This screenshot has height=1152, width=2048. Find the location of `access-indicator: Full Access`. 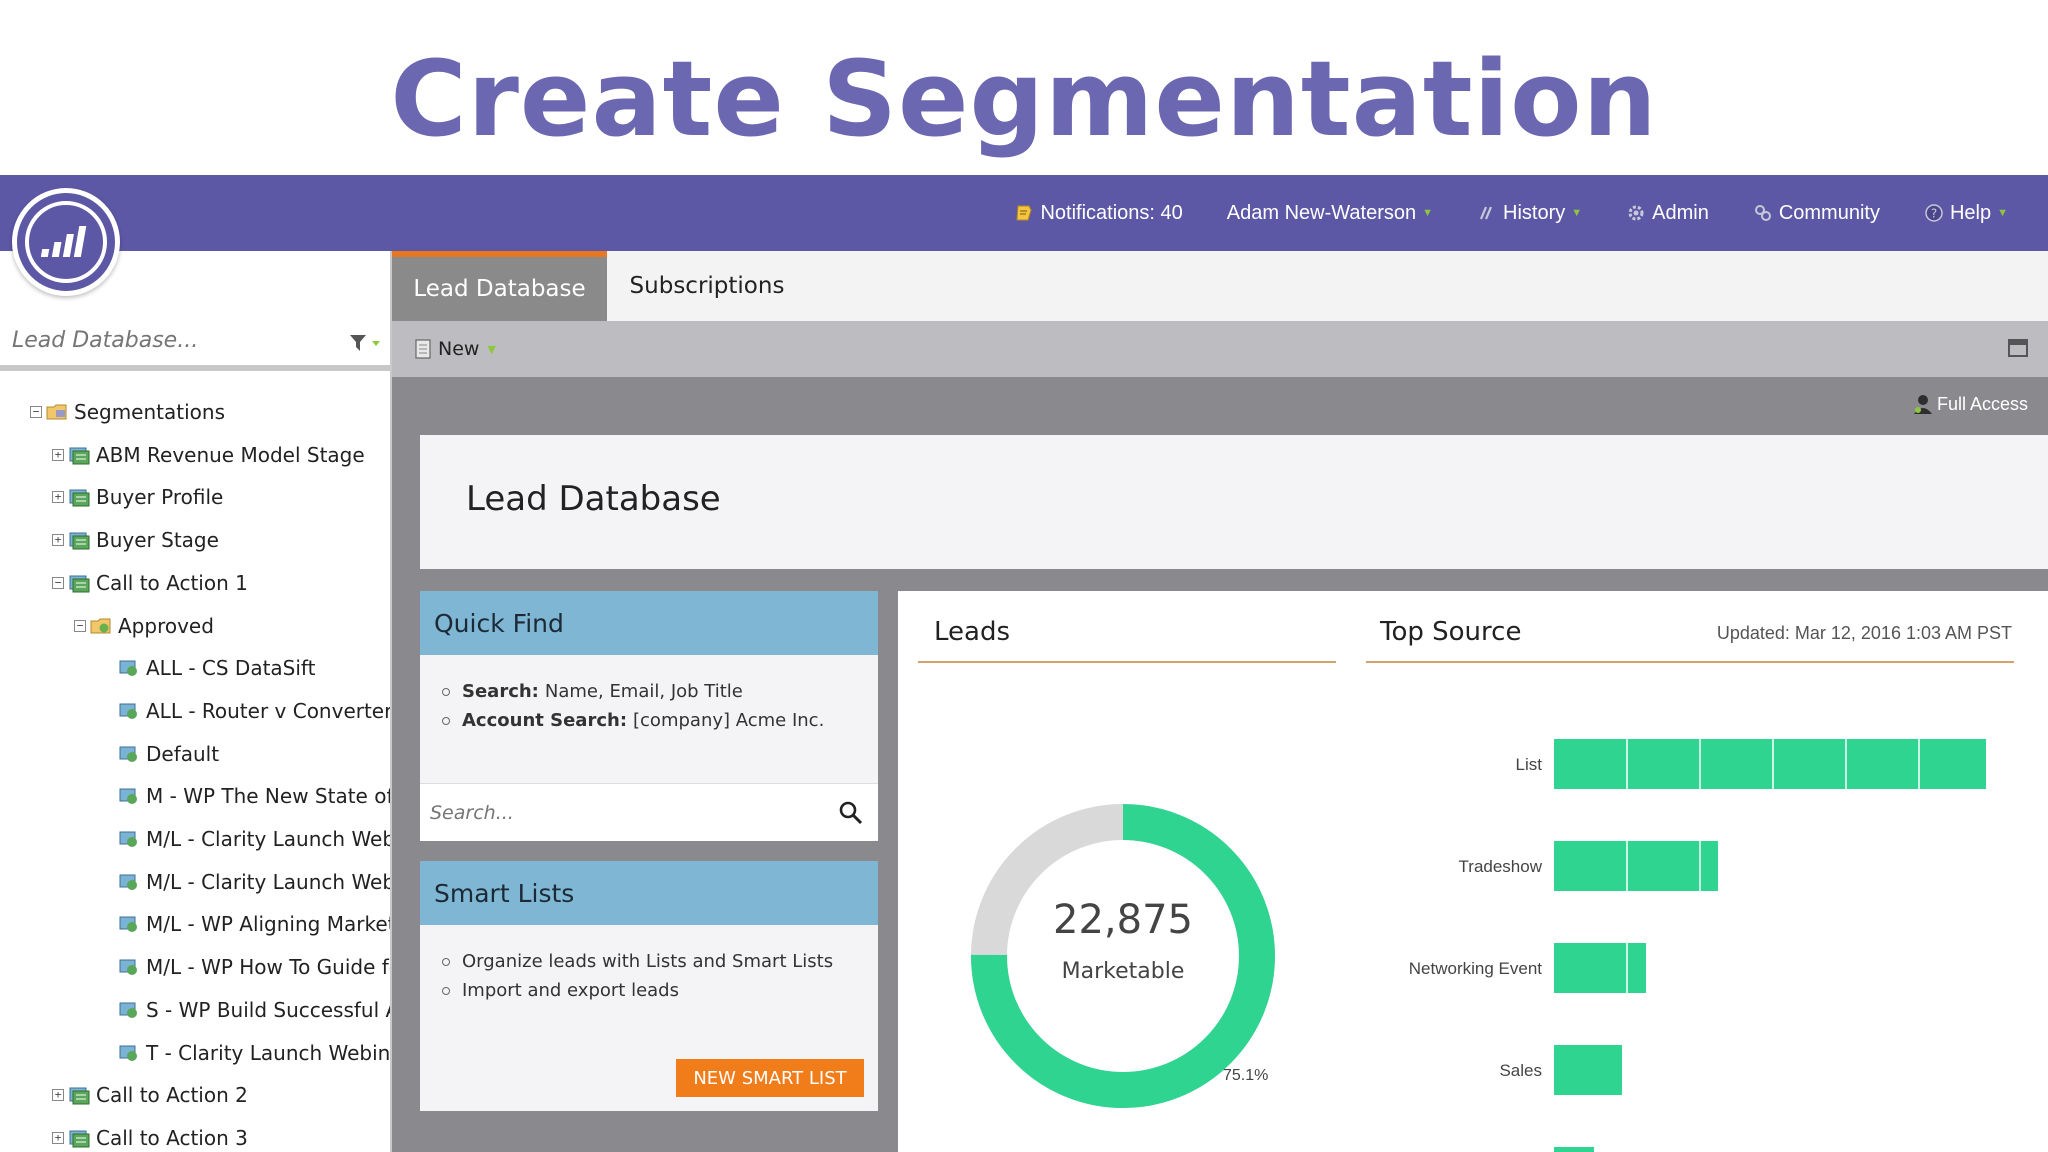

access-indicator: Full Access is located at coordinates (1970, 404).